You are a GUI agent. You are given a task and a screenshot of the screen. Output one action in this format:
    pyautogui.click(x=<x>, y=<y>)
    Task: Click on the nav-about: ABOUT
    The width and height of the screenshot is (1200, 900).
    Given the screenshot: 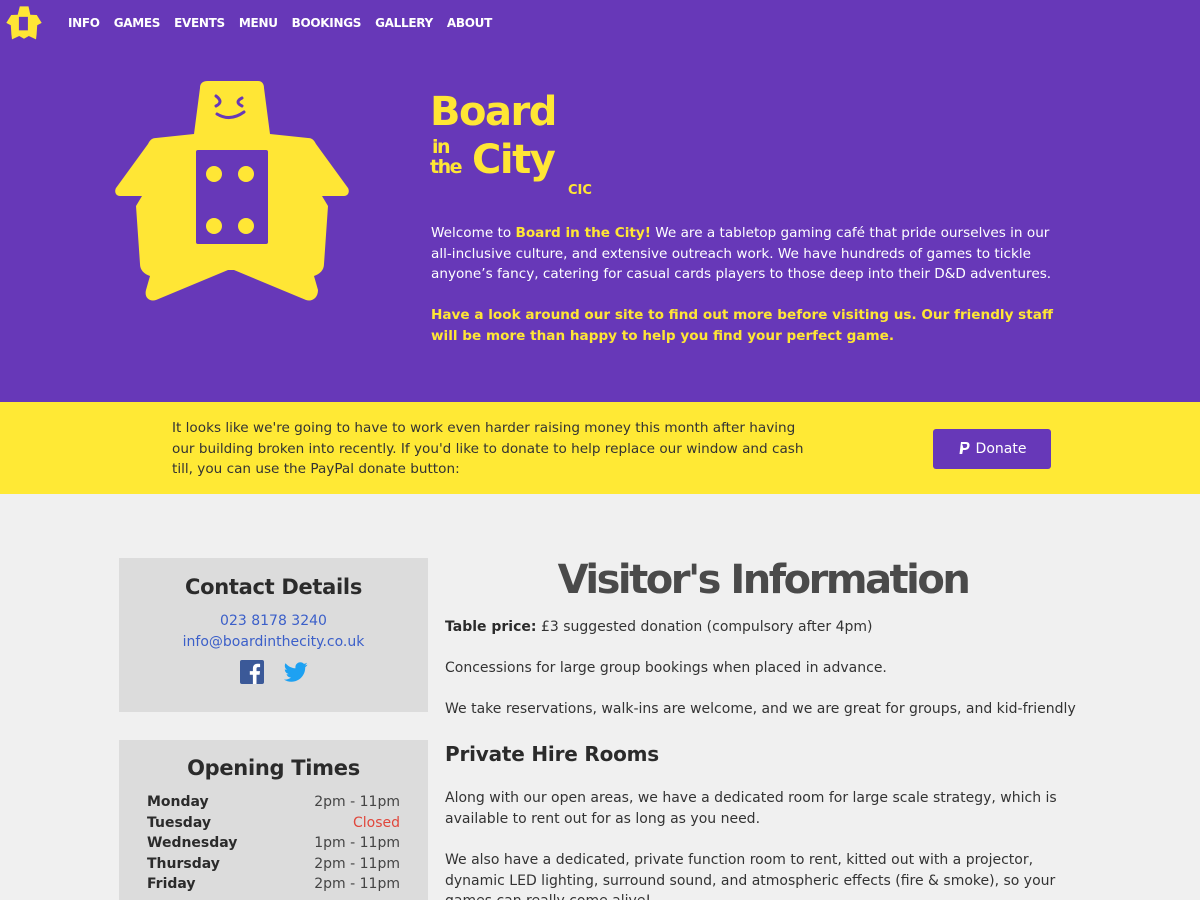 What is the action you would take?
    pyautogui.click(x=469, y=23)
    